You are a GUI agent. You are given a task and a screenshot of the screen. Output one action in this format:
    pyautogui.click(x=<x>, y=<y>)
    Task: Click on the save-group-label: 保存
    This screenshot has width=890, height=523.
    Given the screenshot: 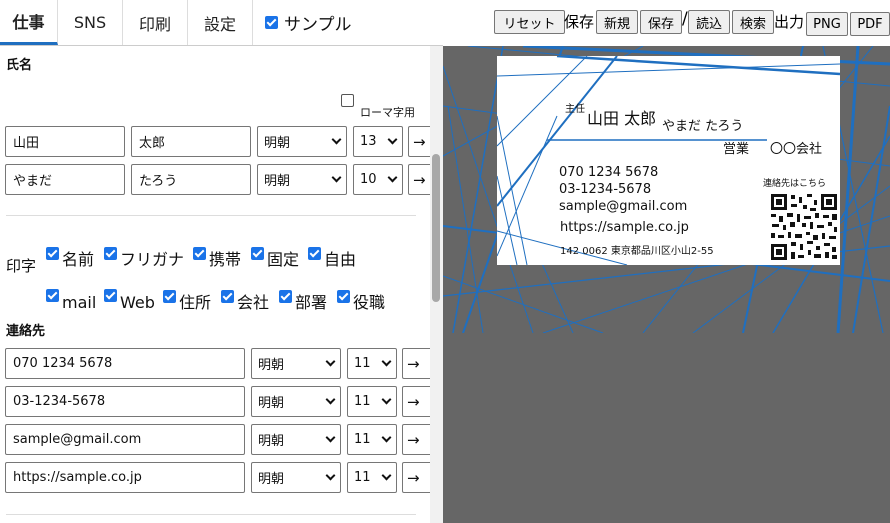 What is the action you would take?
    pyautogui.click(x=579, y=22)
    